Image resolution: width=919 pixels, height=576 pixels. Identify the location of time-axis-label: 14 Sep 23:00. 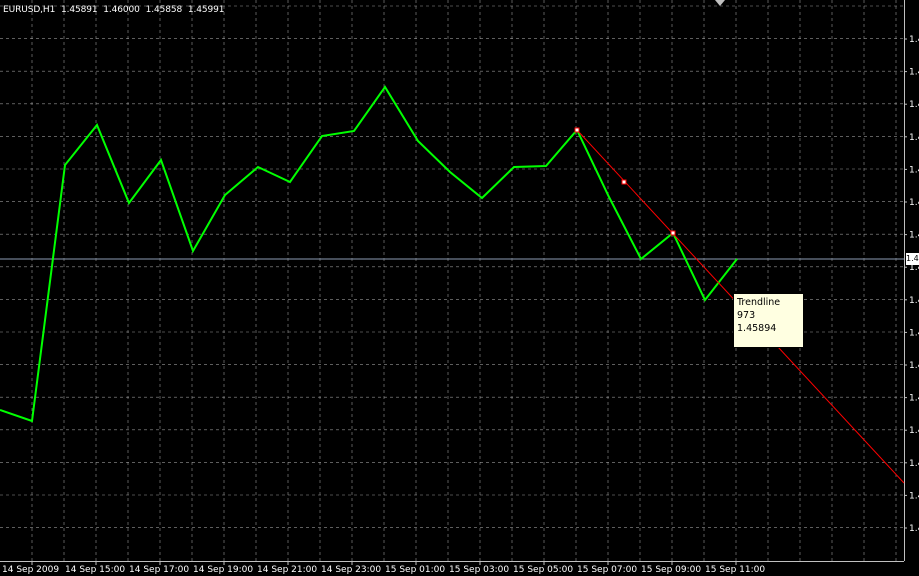
(351, 570).